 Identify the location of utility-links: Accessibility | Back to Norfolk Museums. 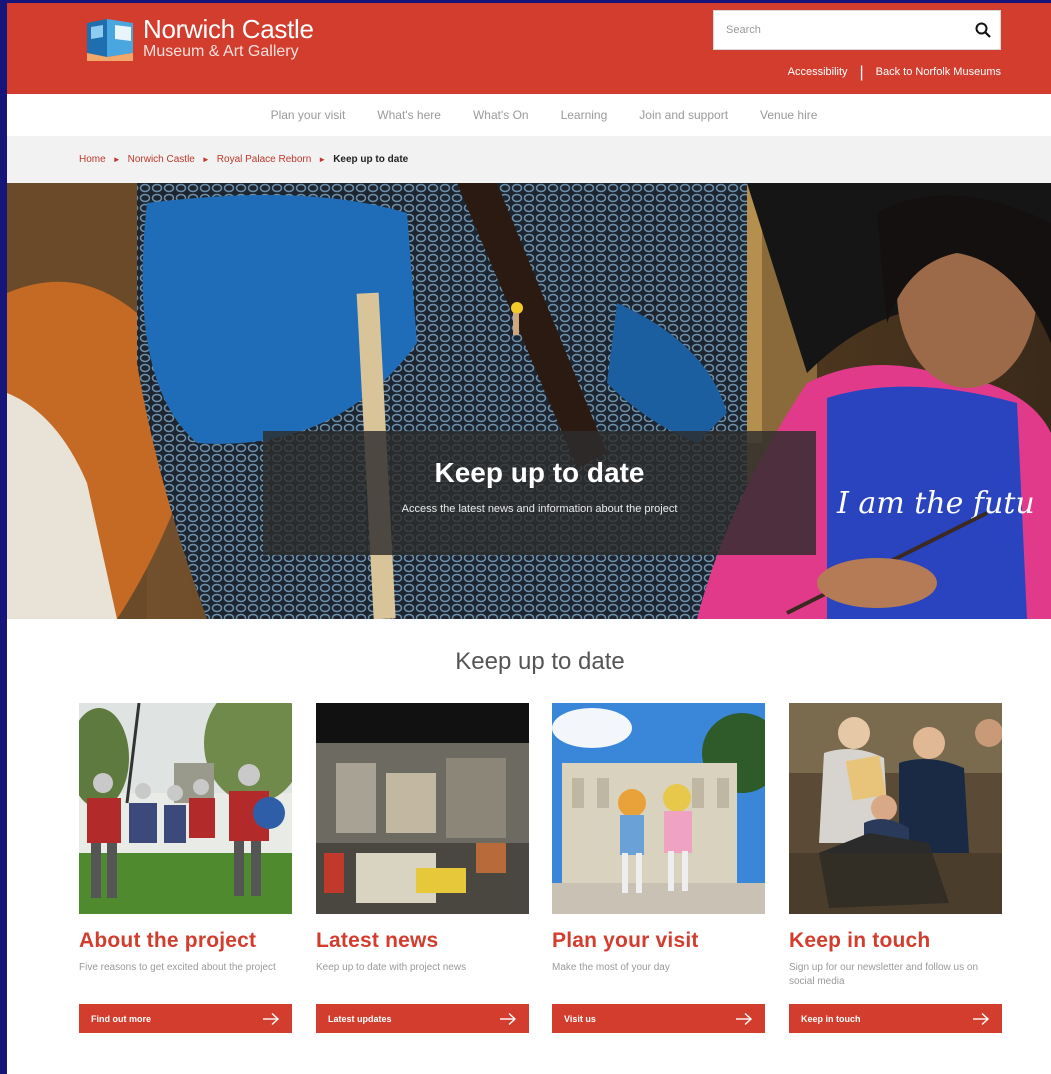
(894, 72).